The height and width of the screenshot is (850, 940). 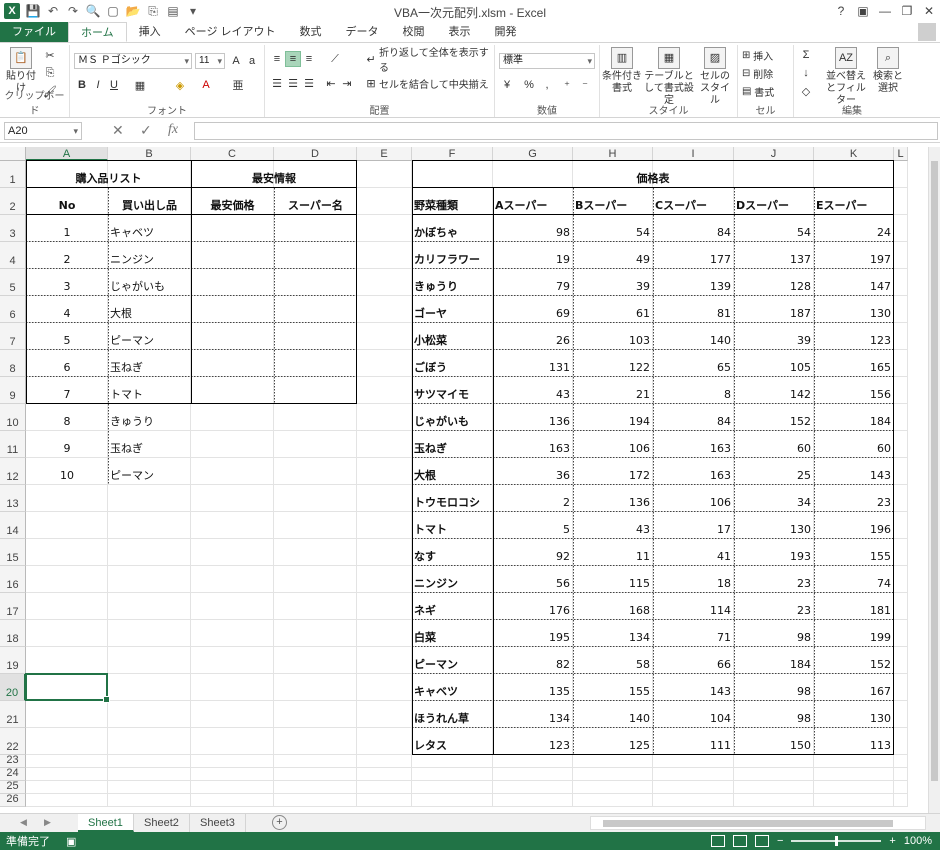 What do you see at coordinates (50, 55) in the screenshot?
I see `cut-icon: ✂` at bounding box center [50, 55].